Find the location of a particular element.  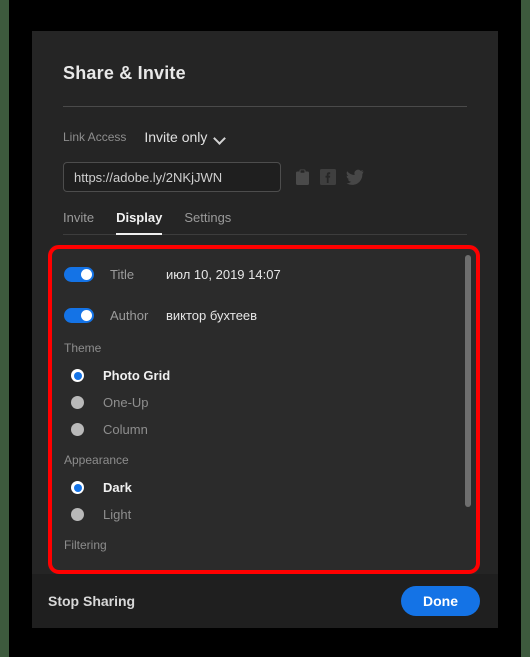

clipboard-icon is located at coordinates (302, 177).